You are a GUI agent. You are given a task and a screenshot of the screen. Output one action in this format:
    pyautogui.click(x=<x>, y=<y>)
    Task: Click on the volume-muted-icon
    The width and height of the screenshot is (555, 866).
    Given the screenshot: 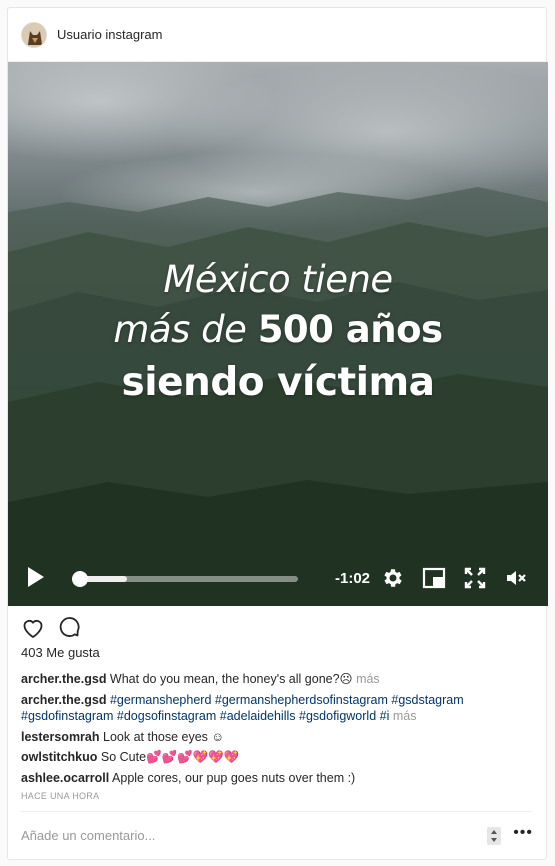 What is the action you would take?
    pyautogui.click(x=517, y=578)
    